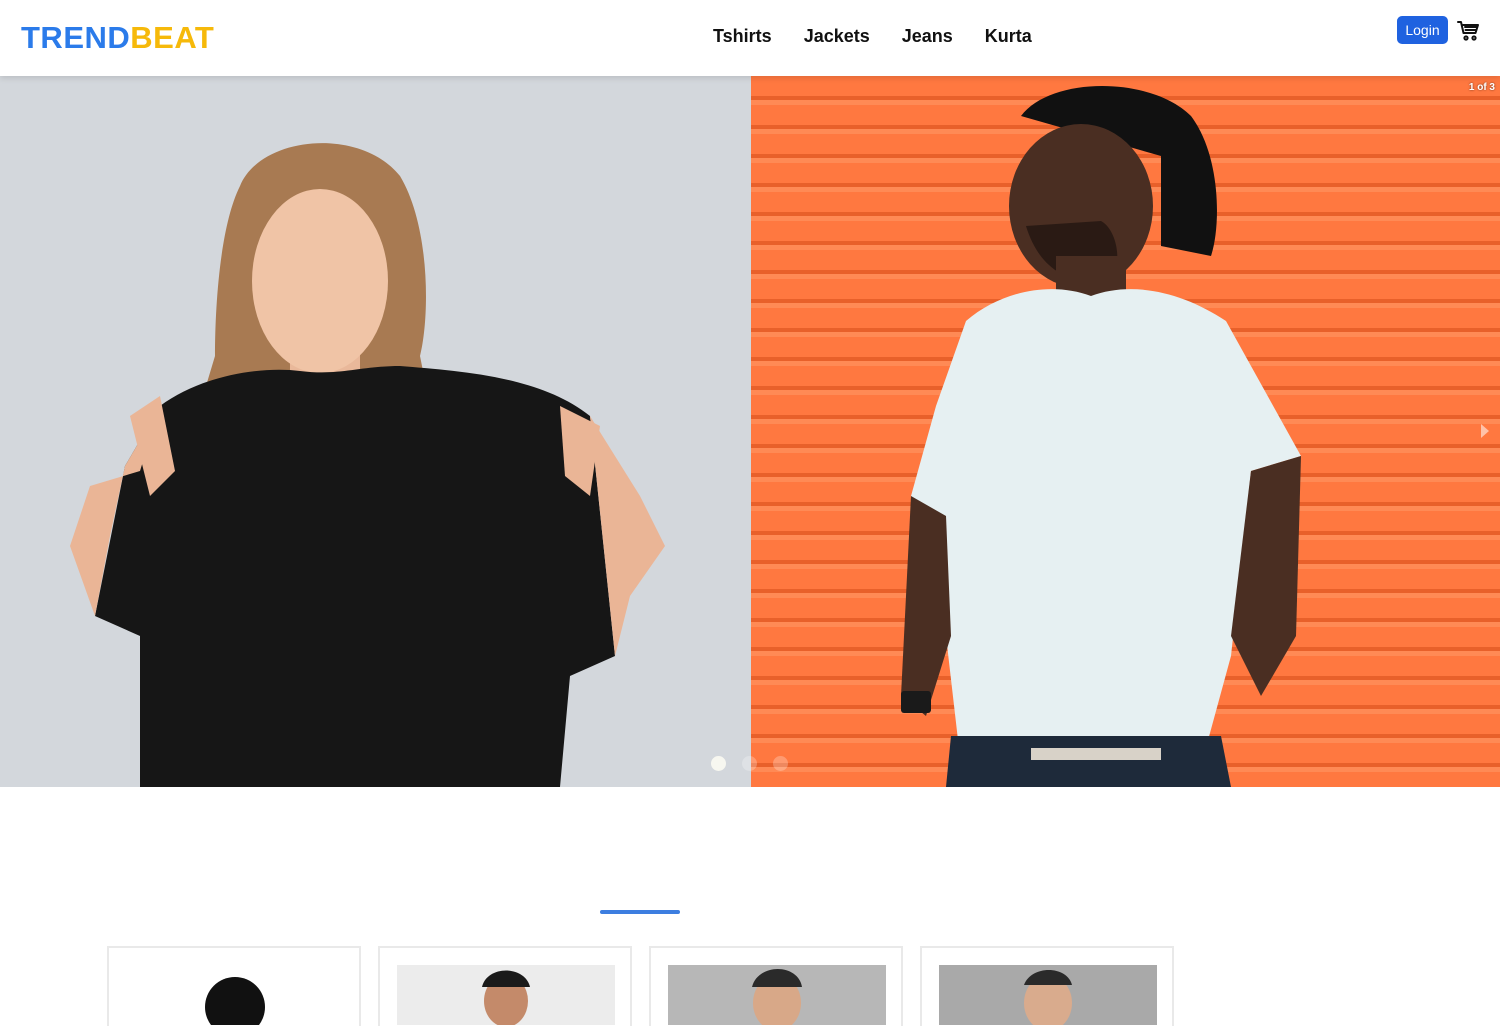 Image resolution: width=1500 pixels, height=1030 pixels. Describe the element at coordinates (872, 36) in the screenshot. I see `main-nav: Tshirts Jackets Jeans Kurta` at that location.